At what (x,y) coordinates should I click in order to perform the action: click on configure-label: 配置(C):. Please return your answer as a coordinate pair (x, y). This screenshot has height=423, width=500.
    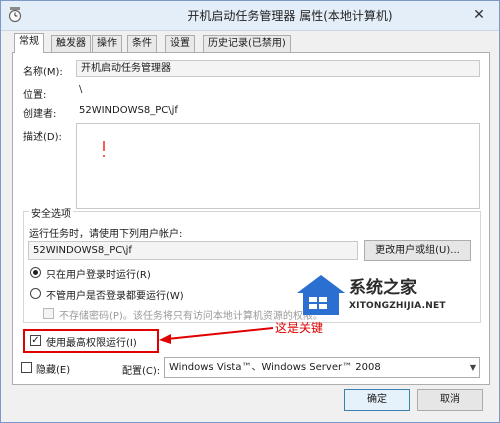
    Looking at the image, I should click on (141, 371).